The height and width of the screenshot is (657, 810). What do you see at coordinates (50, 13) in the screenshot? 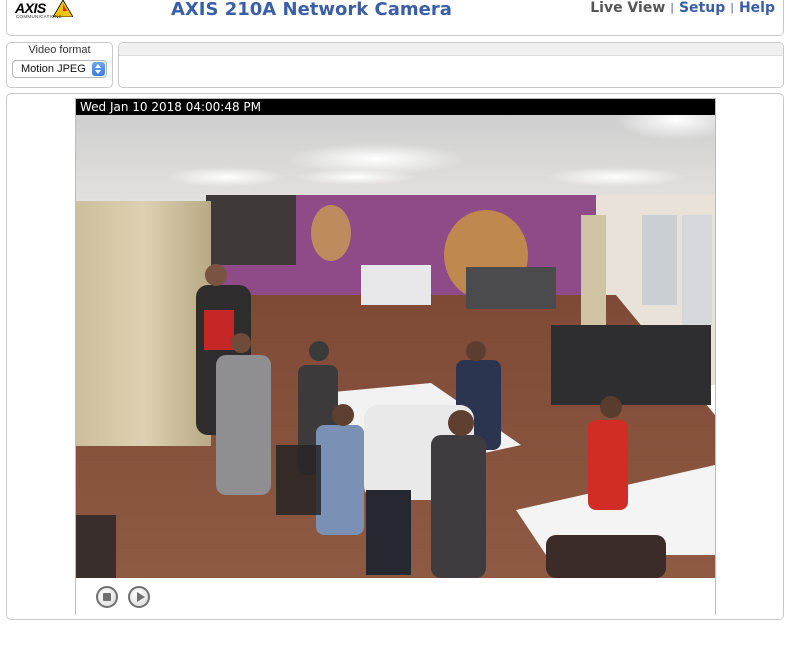
I see `axis-logo: AXIS COMMUNICATIONS` at bounding box center [50, 13].